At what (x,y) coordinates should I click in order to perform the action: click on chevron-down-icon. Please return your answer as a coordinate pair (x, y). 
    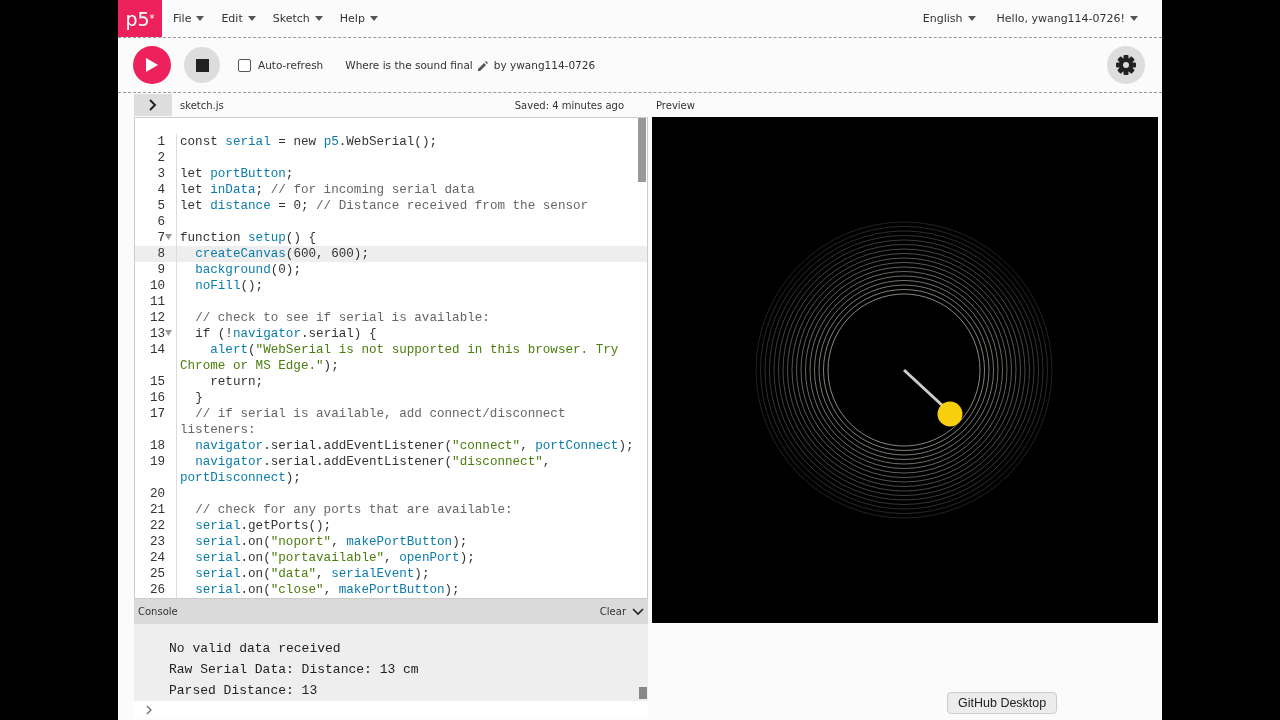
    Looking at the image, I should click on (638, 611).